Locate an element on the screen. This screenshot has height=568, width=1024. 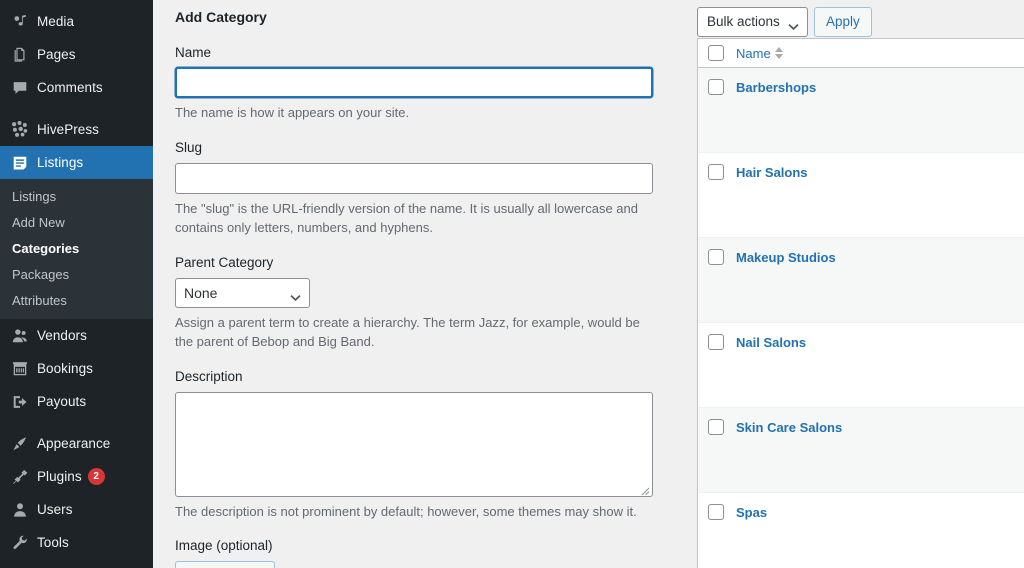
media-icon is located at coordinates (19, 22).